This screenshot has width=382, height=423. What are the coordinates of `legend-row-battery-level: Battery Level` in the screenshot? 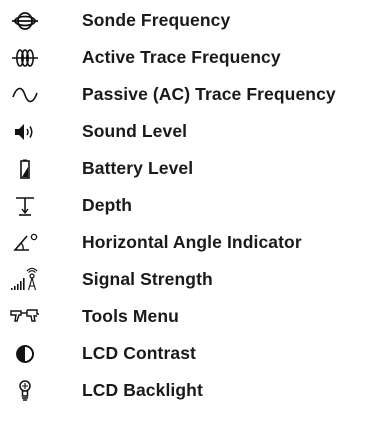 It's located at (191, 168).